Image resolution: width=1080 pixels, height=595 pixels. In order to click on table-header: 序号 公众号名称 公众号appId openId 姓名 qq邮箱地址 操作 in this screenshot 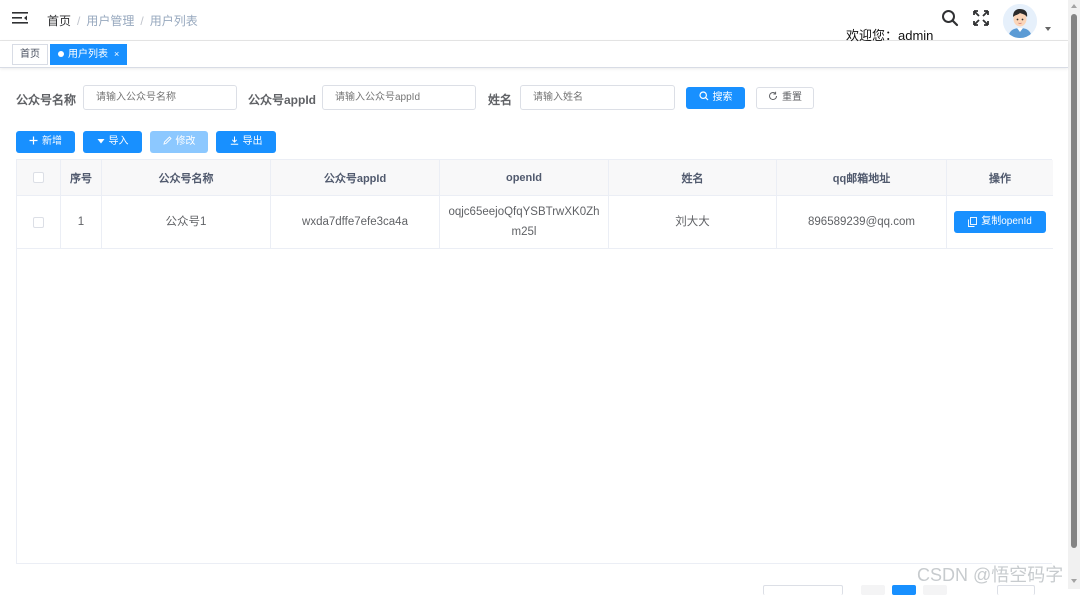, I will do `click(535, 178)`.